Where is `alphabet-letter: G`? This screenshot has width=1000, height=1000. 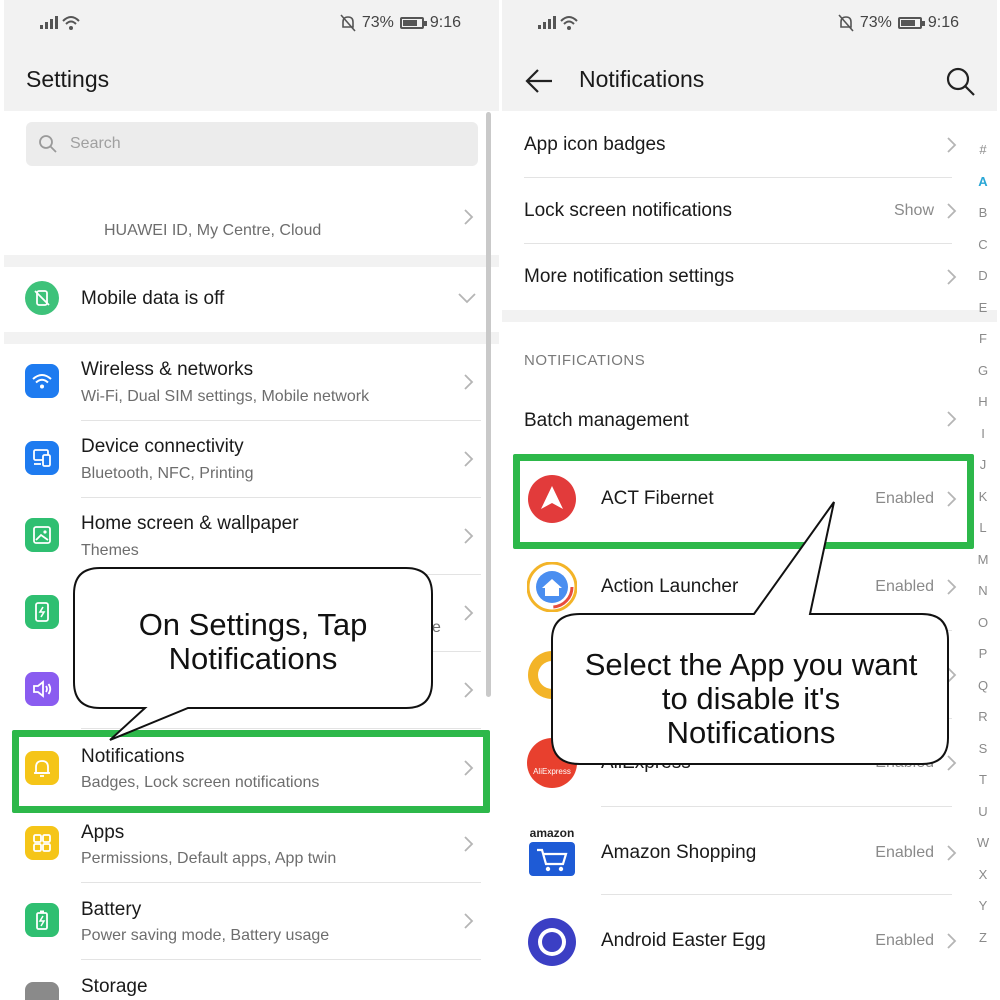
alphabet-letter: G is located at coordinates (983, 371).